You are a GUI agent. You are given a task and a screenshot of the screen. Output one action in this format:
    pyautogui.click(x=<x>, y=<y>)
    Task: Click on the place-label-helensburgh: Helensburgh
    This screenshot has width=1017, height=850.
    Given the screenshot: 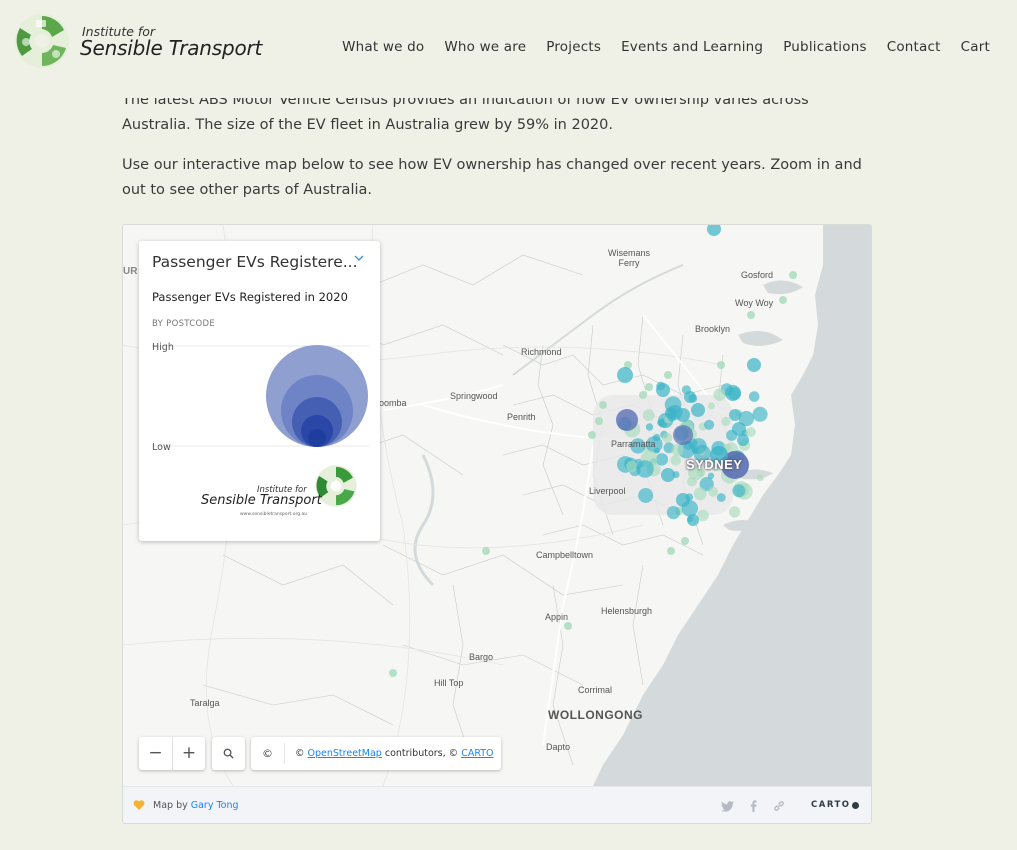 What is the action you would take?
    pyautogui.click(x=627, y=611)
    